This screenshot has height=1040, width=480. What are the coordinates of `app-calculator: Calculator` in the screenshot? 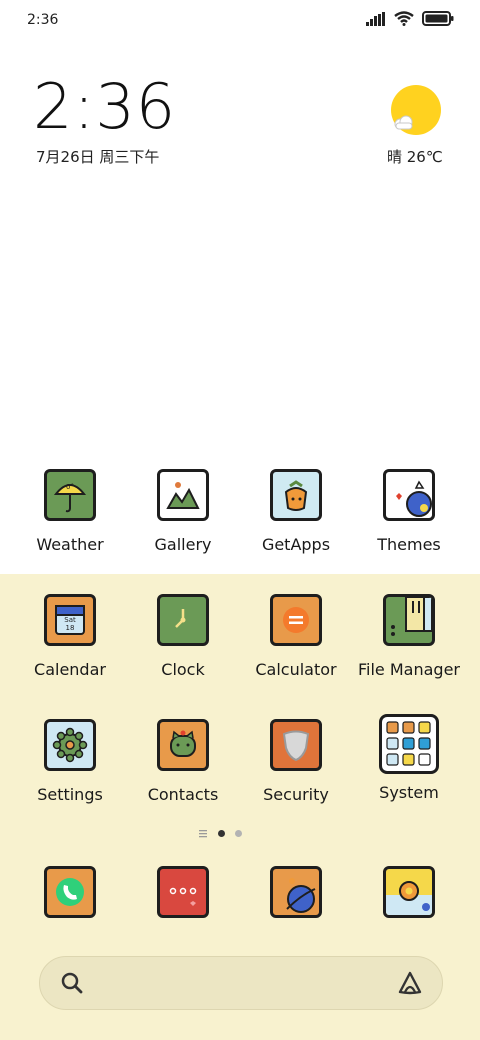 It's located at (296, 636).